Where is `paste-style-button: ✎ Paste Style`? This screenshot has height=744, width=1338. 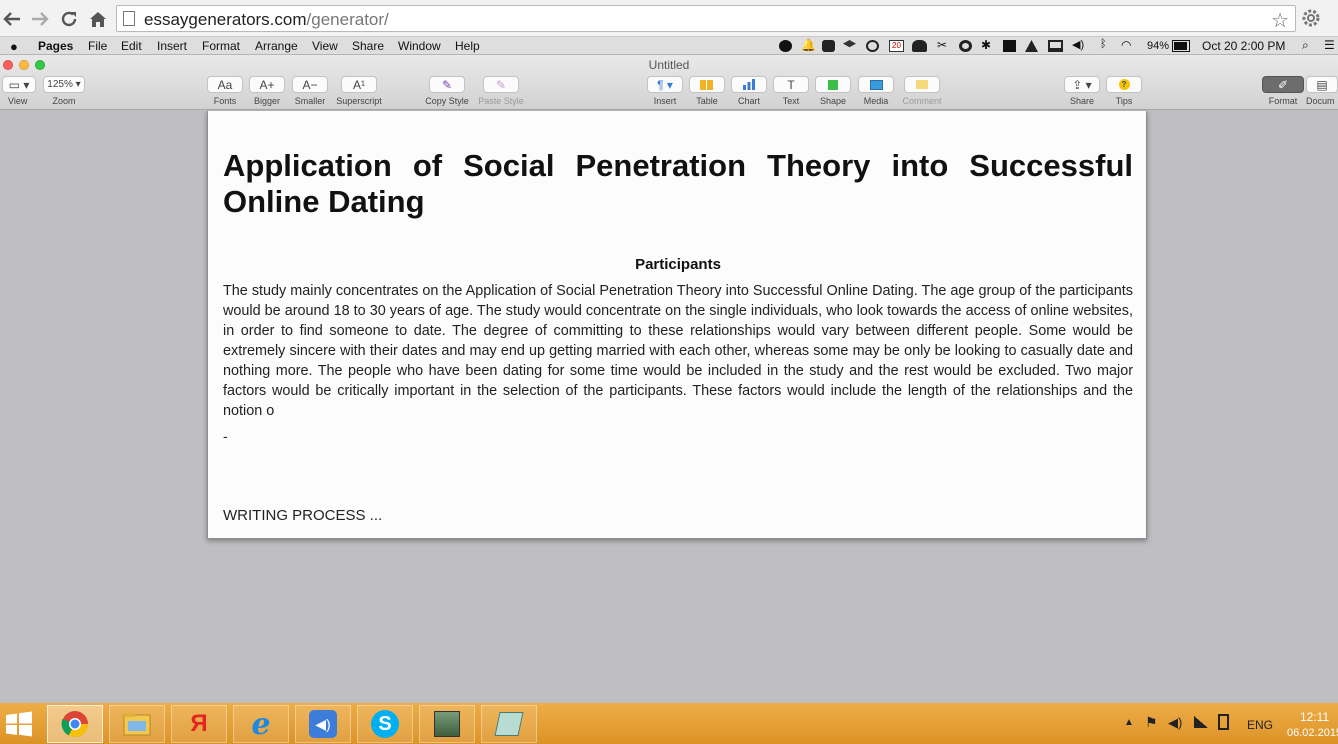
paste-style-button: ✎ Paste Style is located at coordinates (501, 91).